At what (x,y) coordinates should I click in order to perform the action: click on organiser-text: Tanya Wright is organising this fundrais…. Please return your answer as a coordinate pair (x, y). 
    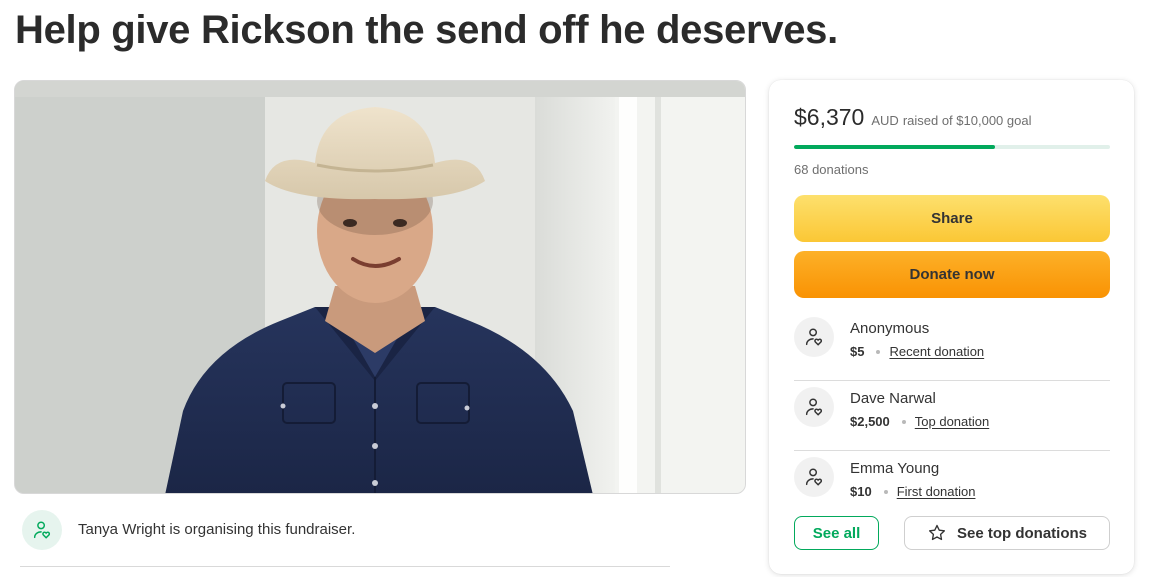
    Looking at the image, I should click on (217, 529).